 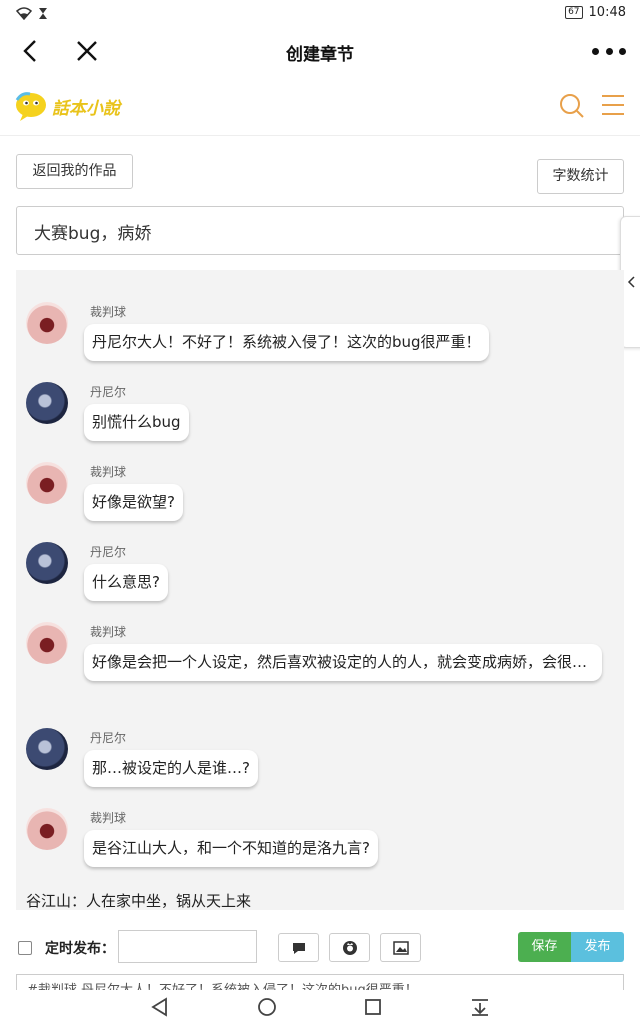 I want to click on more-options-icon, so click(x=609, y=51).